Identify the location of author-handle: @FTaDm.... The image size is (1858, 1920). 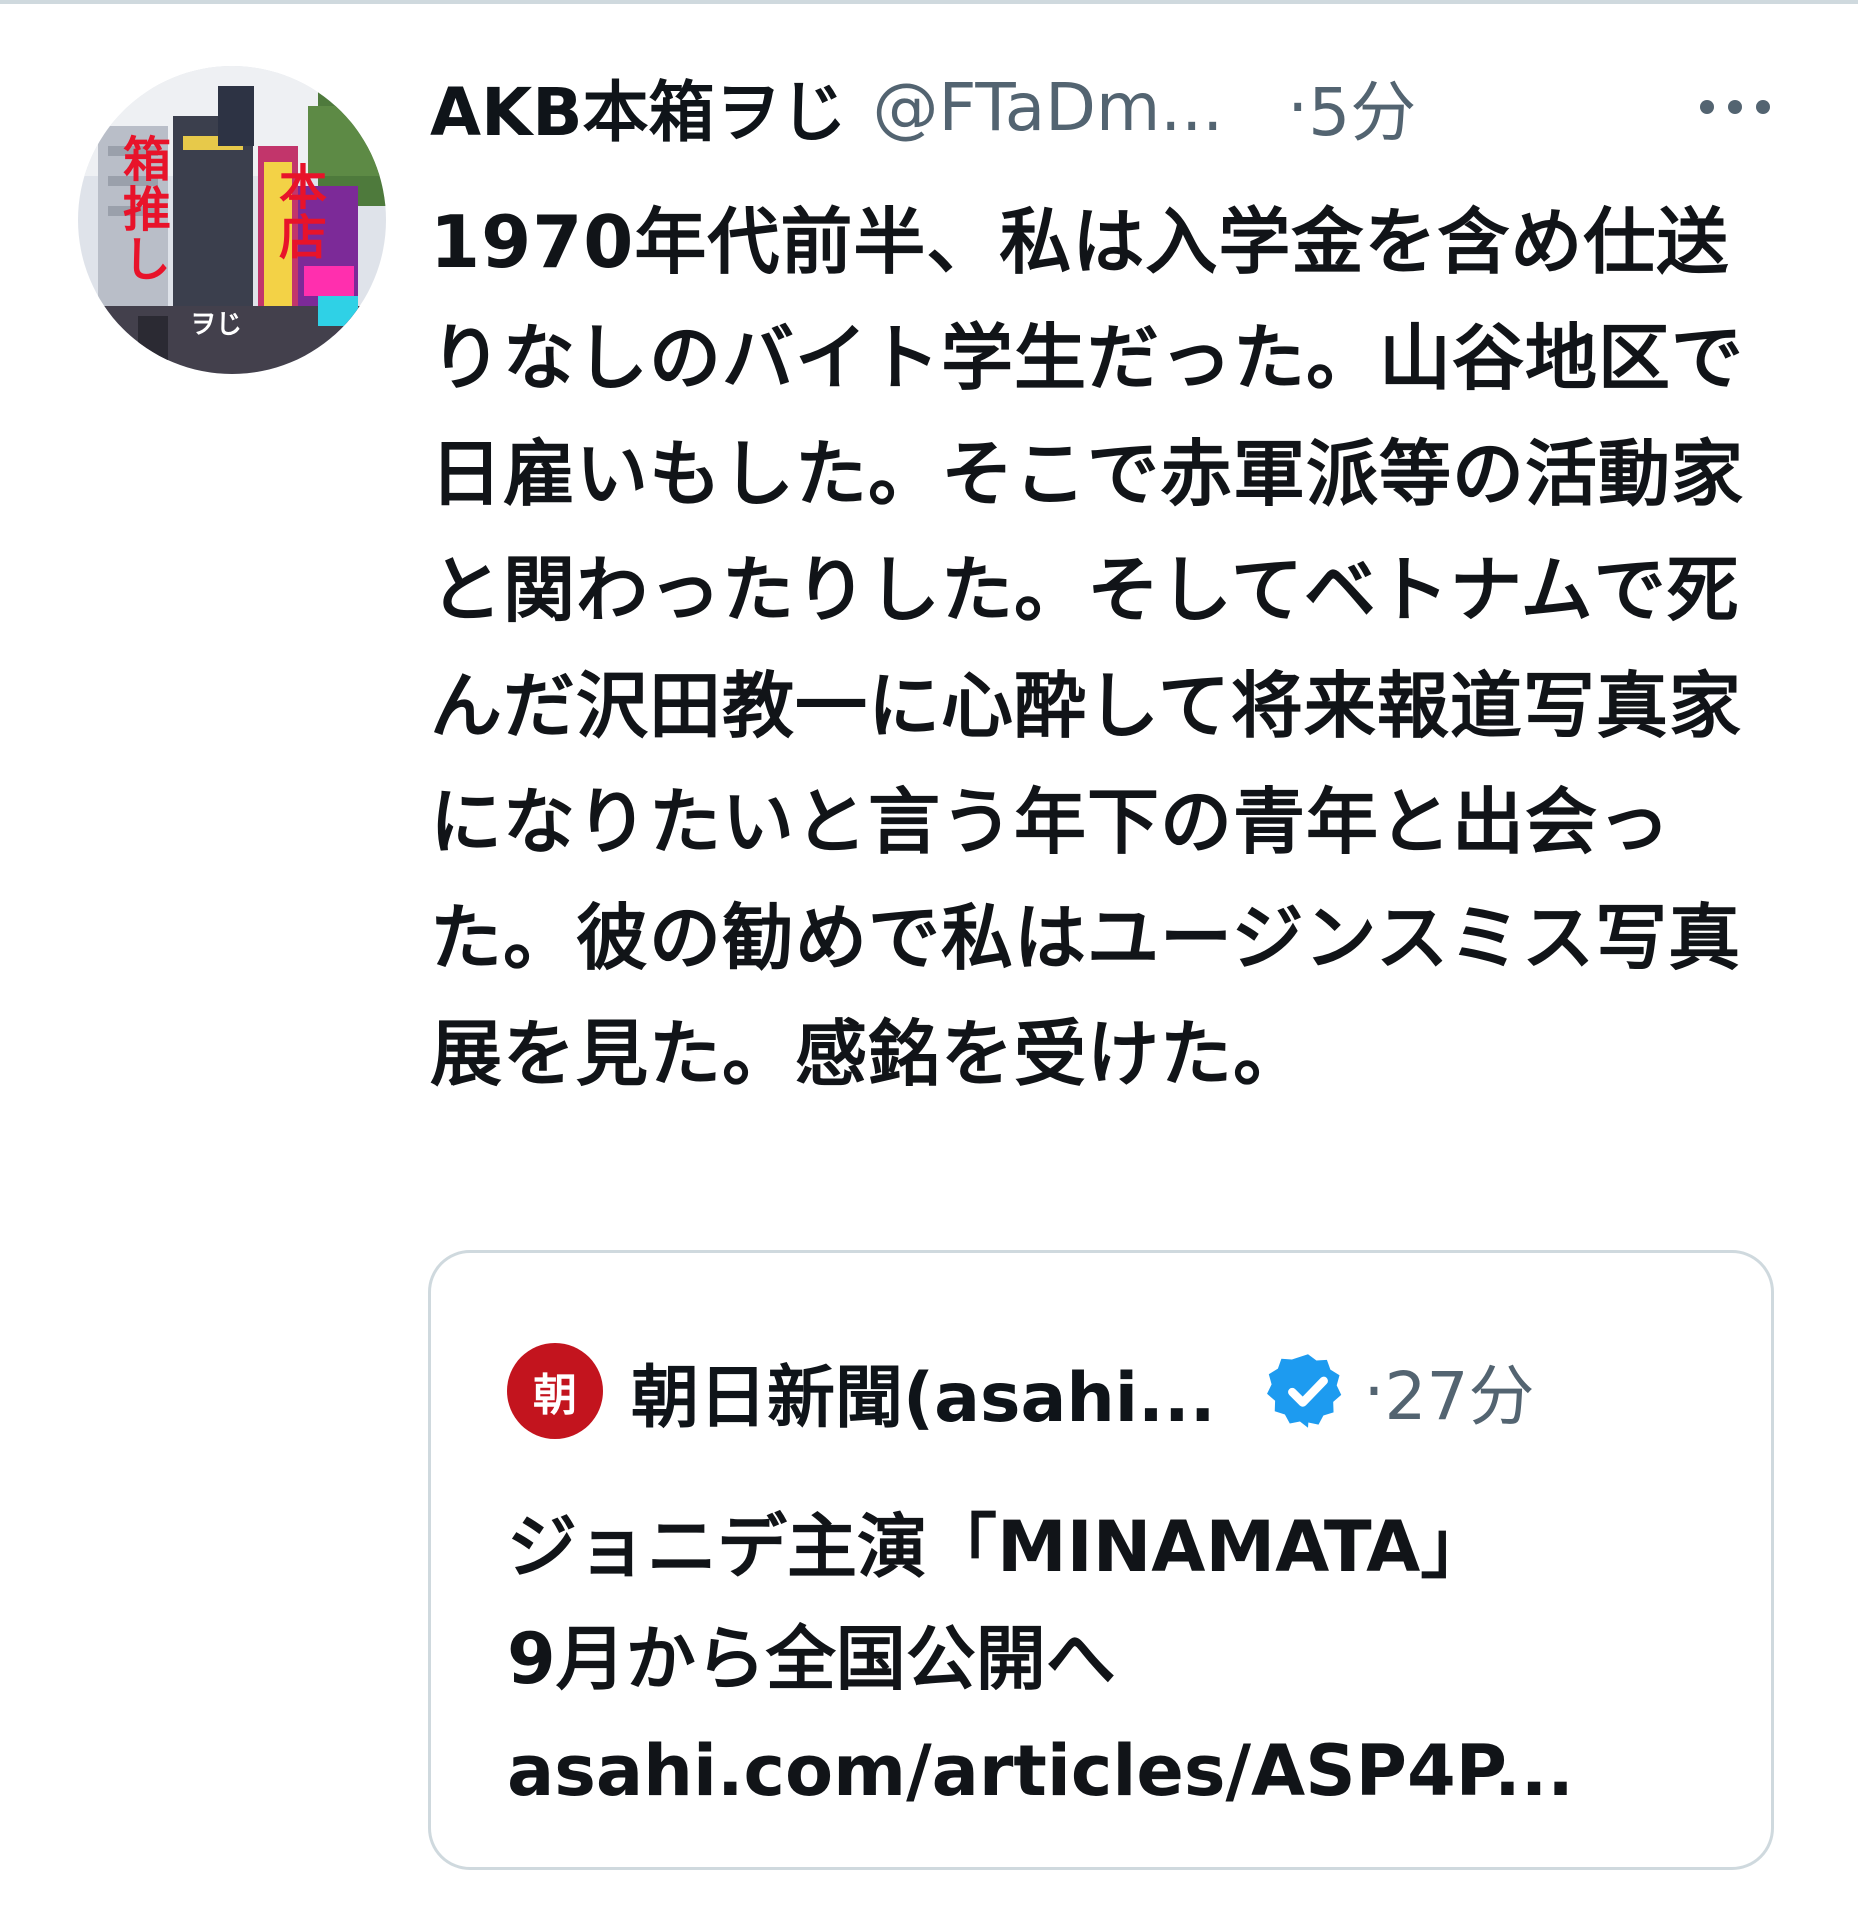
(1048, 107).